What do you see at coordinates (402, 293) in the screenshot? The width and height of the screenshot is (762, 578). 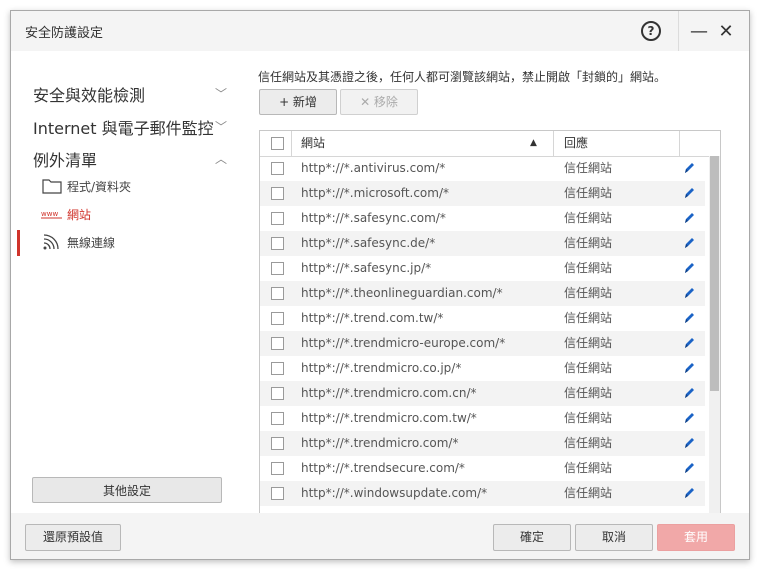 I see `row-url: http*://*.theonlineguardian.com/*` at bounding box center [402, 293].